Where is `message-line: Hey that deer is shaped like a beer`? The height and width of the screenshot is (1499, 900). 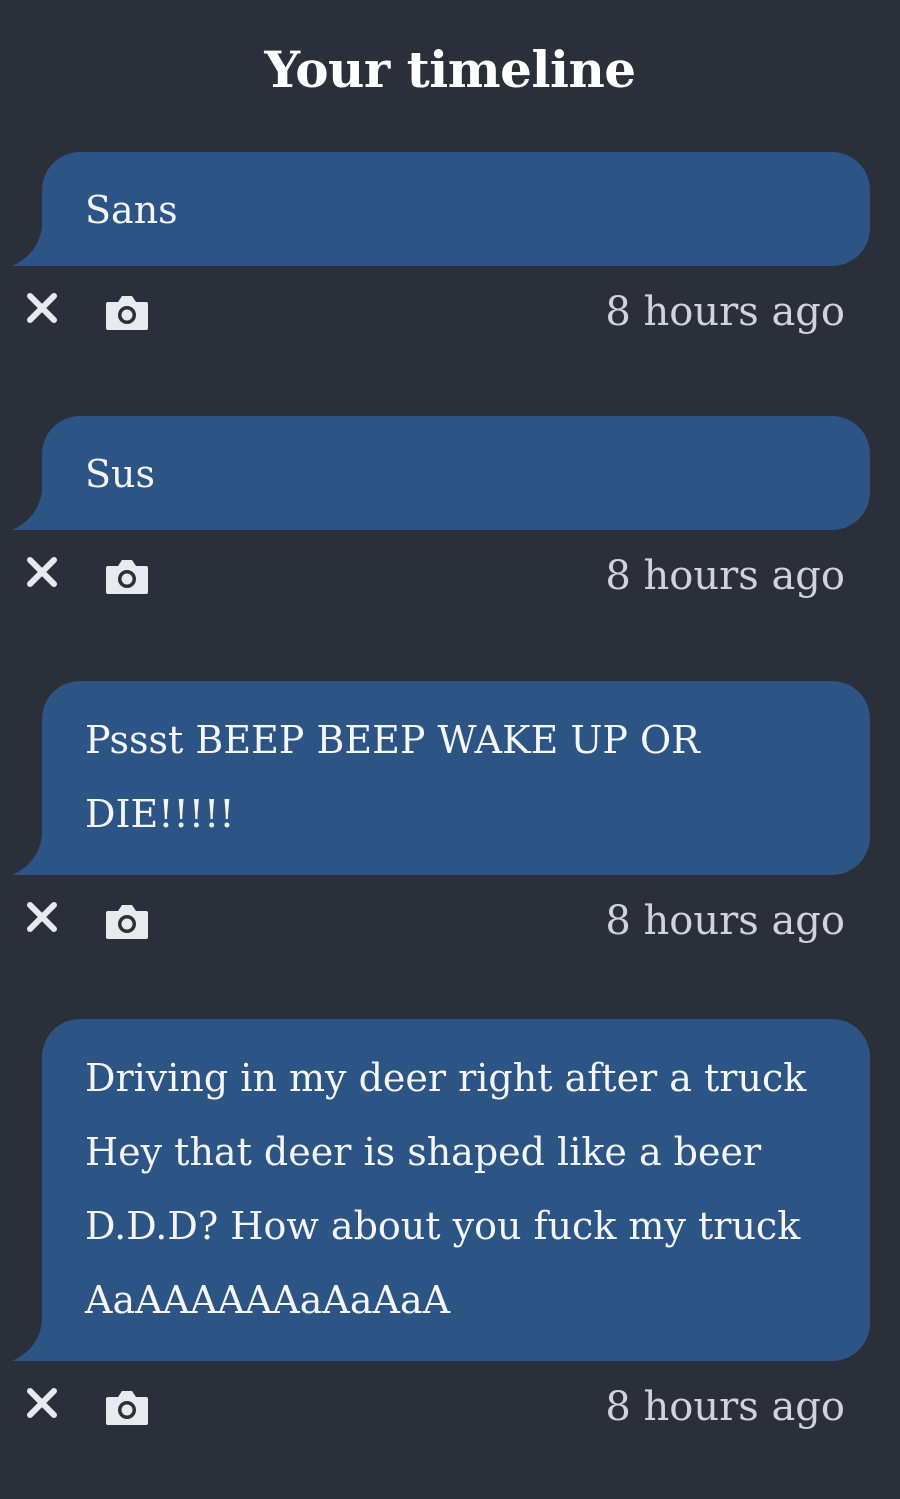
message-line: Hey that deer is shaped like a beer is located at coordinates (423, 1152).